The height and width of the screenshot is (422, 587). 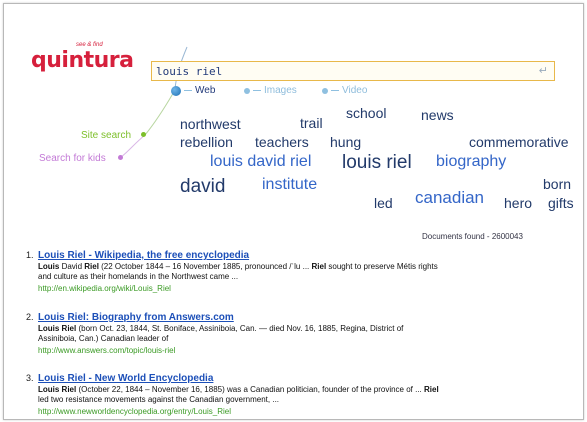 What do you see at coordinates (89, 45) in the screenshot?
I see `logo-tagline: see & find` at bounding box center [89, 45].